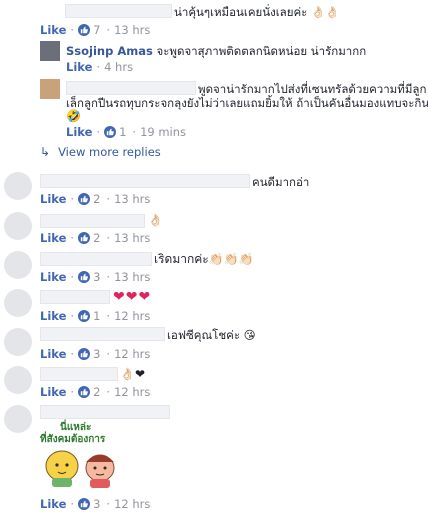 This screenshot has height=513, width=428. I want to click on reply-meta: Like · 1 · 19 mins, so click(126, 132).